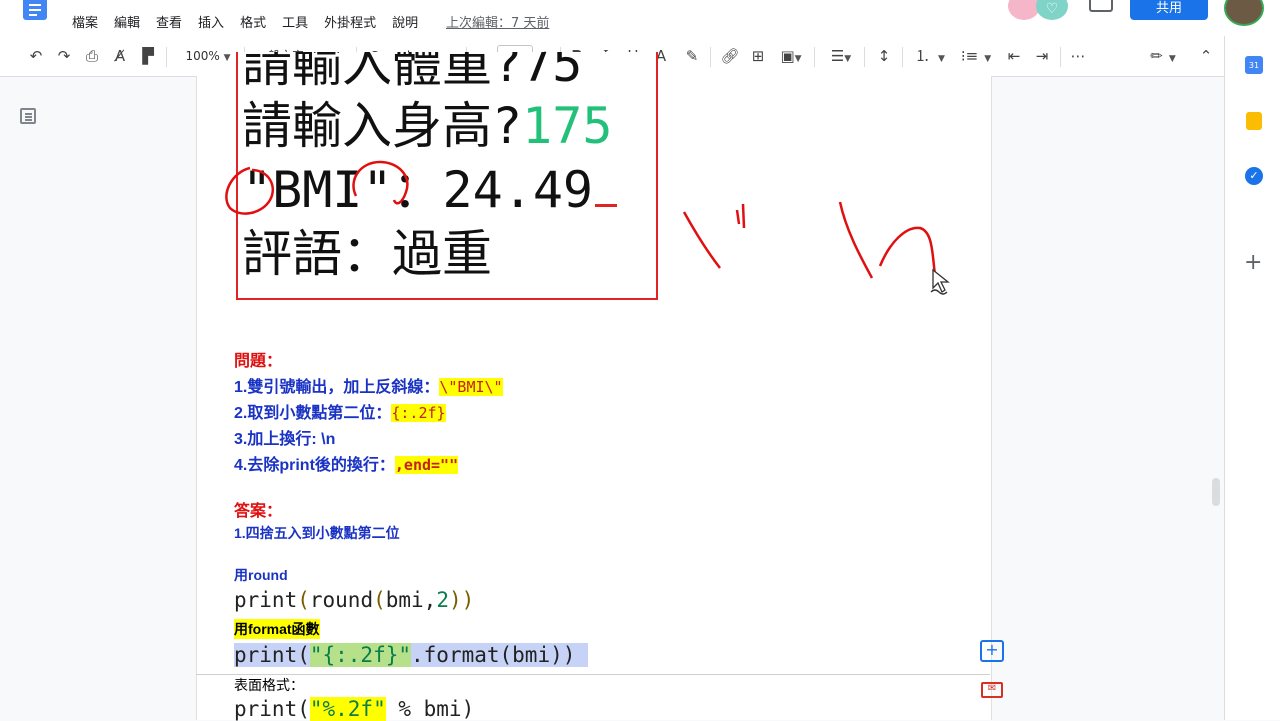  I want to click on email-collaborators-button: ✉, so click(992, 690).